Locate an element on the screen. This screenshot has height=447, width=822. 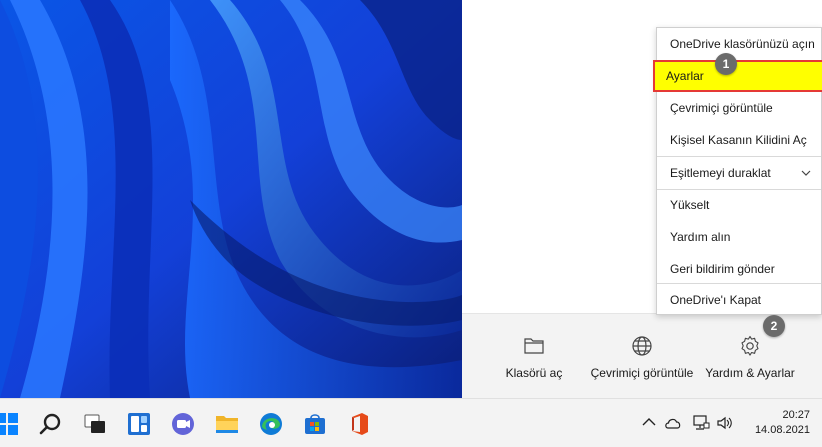
chevron-down-icon is located at coordinates (806, 173).